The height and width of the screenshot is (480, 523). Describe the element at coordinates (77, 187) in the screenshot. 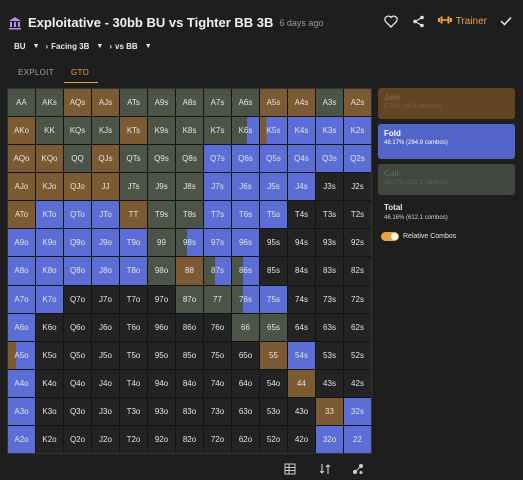

I see `hand-cell: QJo` at that location.